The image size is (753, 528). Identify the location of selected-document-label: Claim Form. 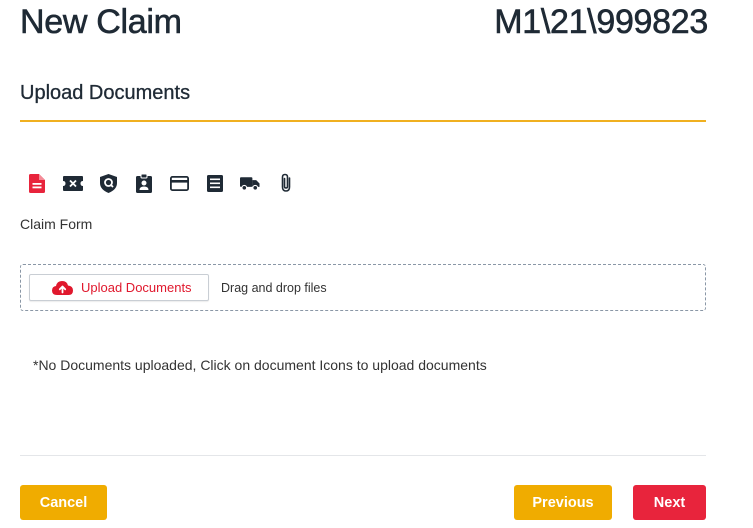
(56, 224).